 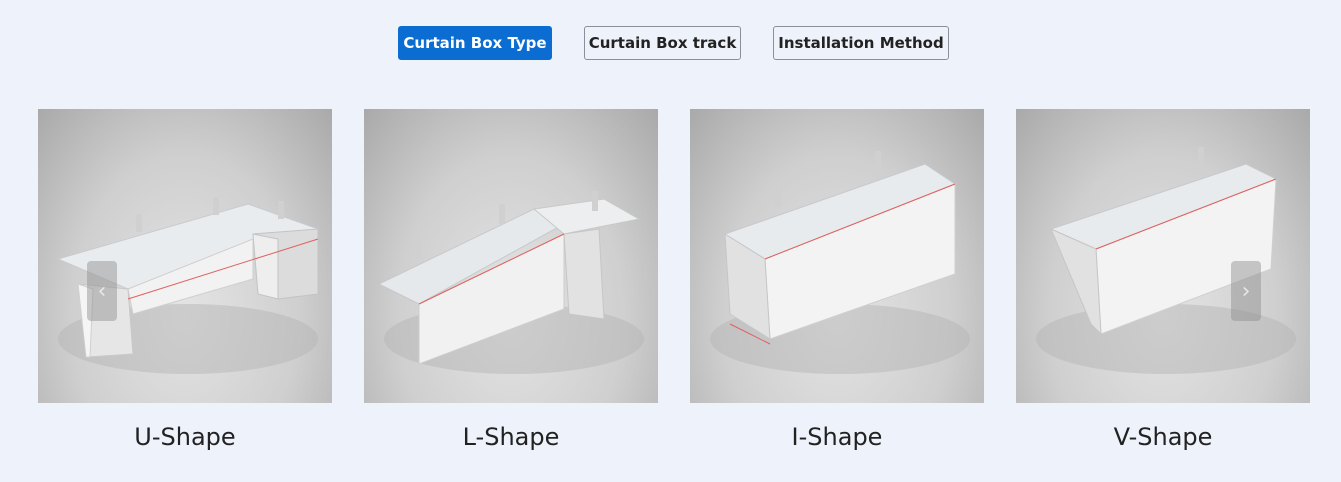 I want to click on tab-curtain-box-track: Curtain Box track, so click(x=662, y=43).